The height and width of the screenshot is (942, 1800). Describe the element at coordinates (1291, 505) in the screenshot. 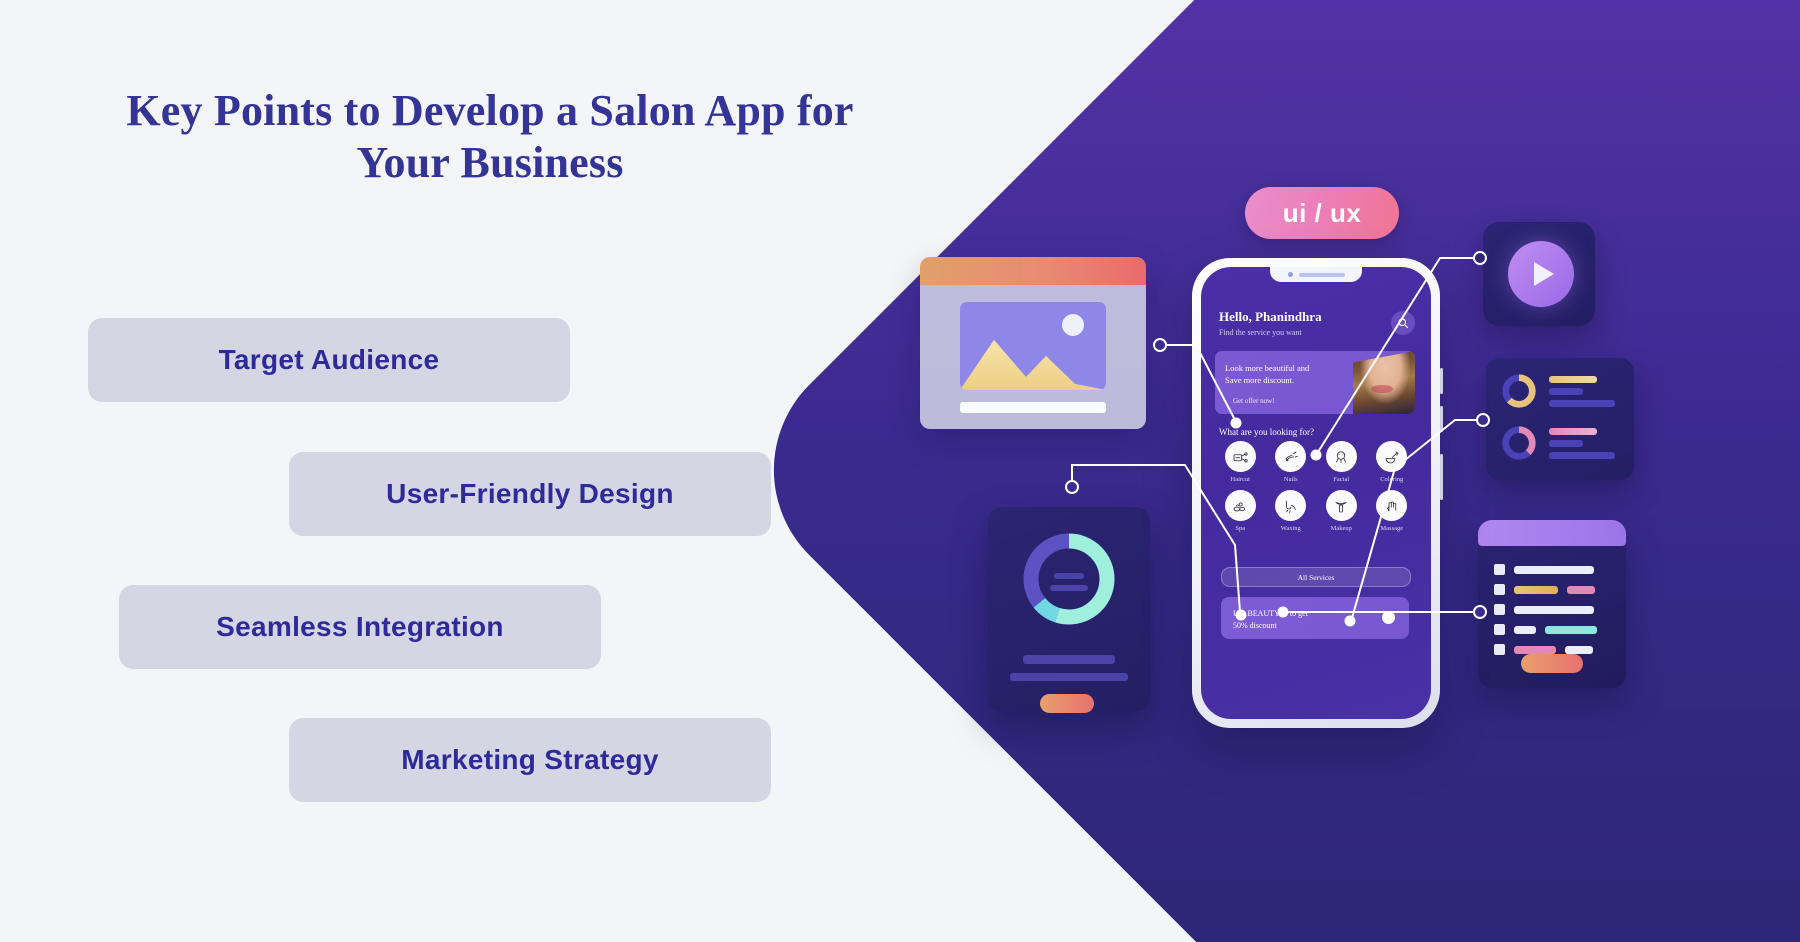

I see `waxing-icon` at that location.